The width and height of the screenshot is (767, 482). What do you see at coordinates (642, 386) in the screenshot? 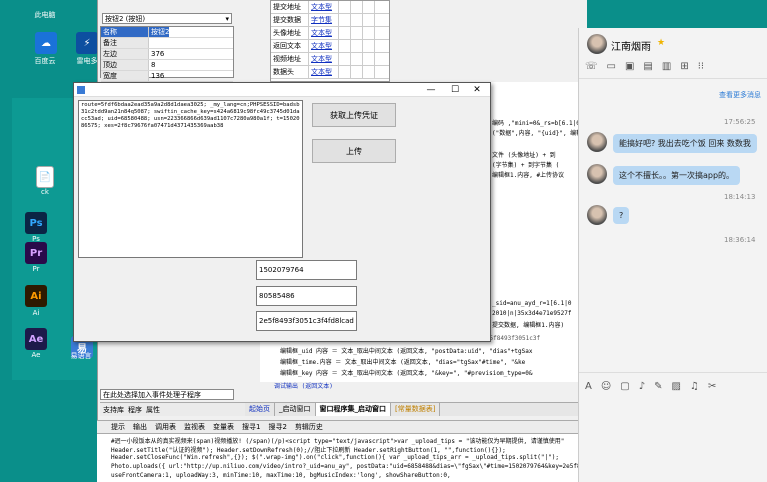
I see `voice-icon: ♪` at bounding box center [642, 386].